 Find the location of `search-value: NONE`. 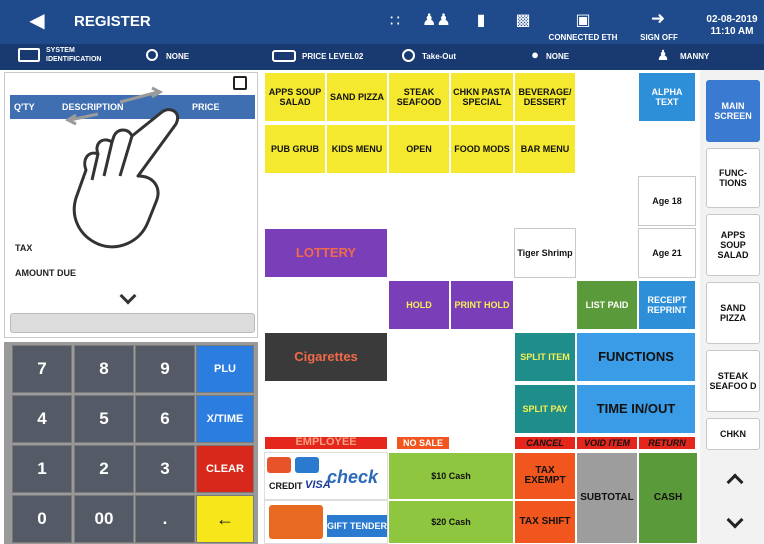

search-value: NONE is located at coordinates (177, 57).